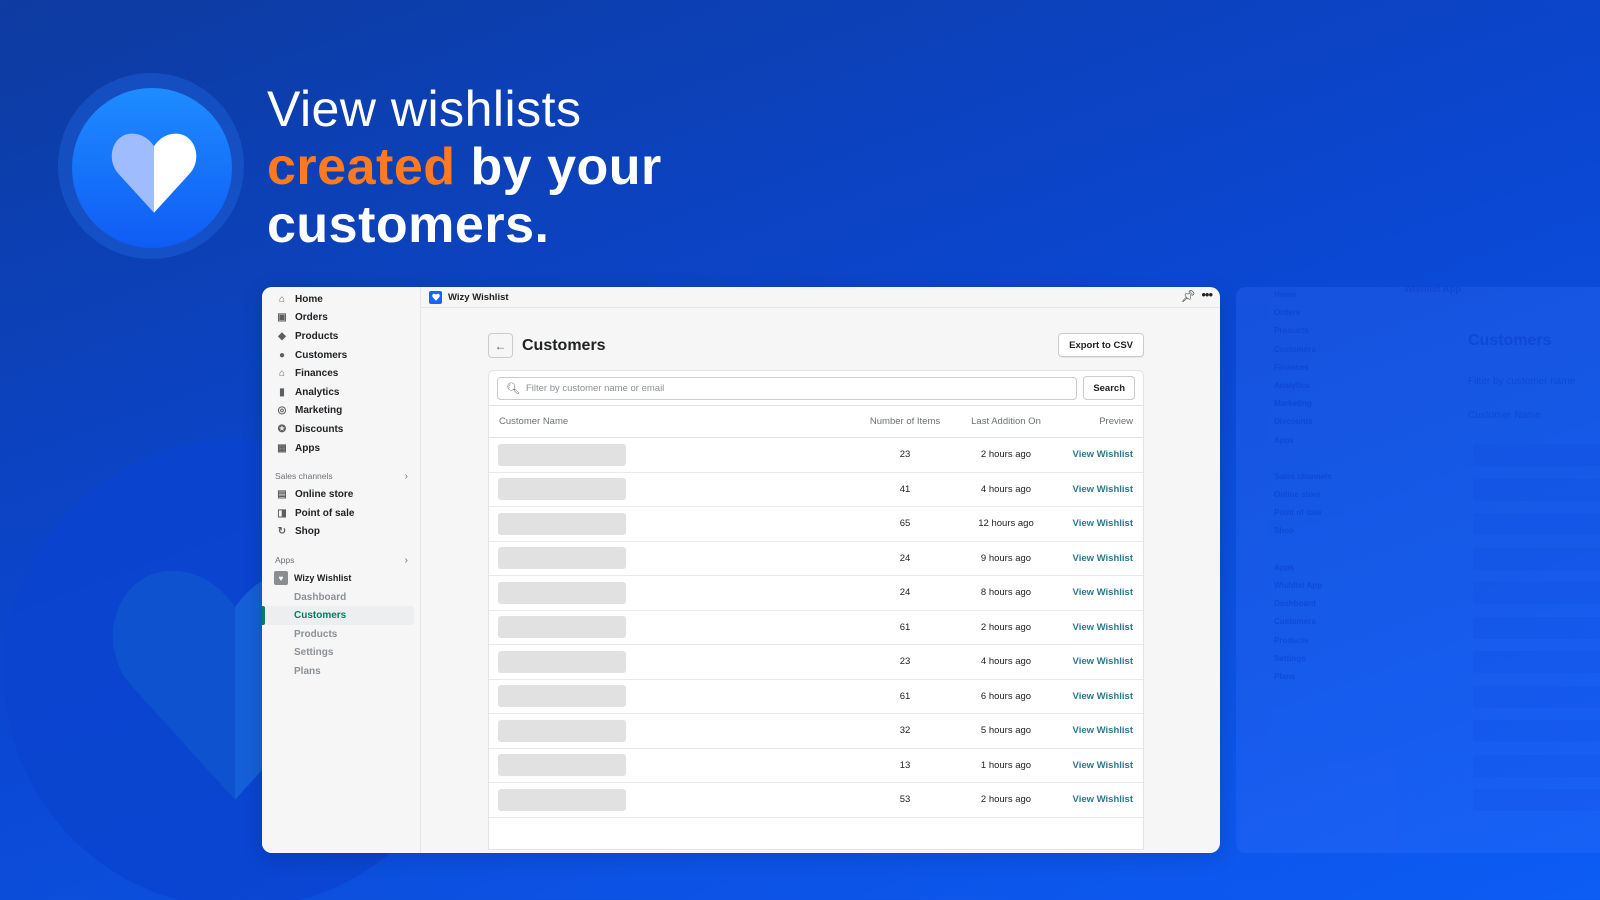 This screenshot has height=900, width=1600. What do you see at coordinates (1207, 294) in the screenshot?
I see `more-icon: •••` at bounding box center [1207, 294].